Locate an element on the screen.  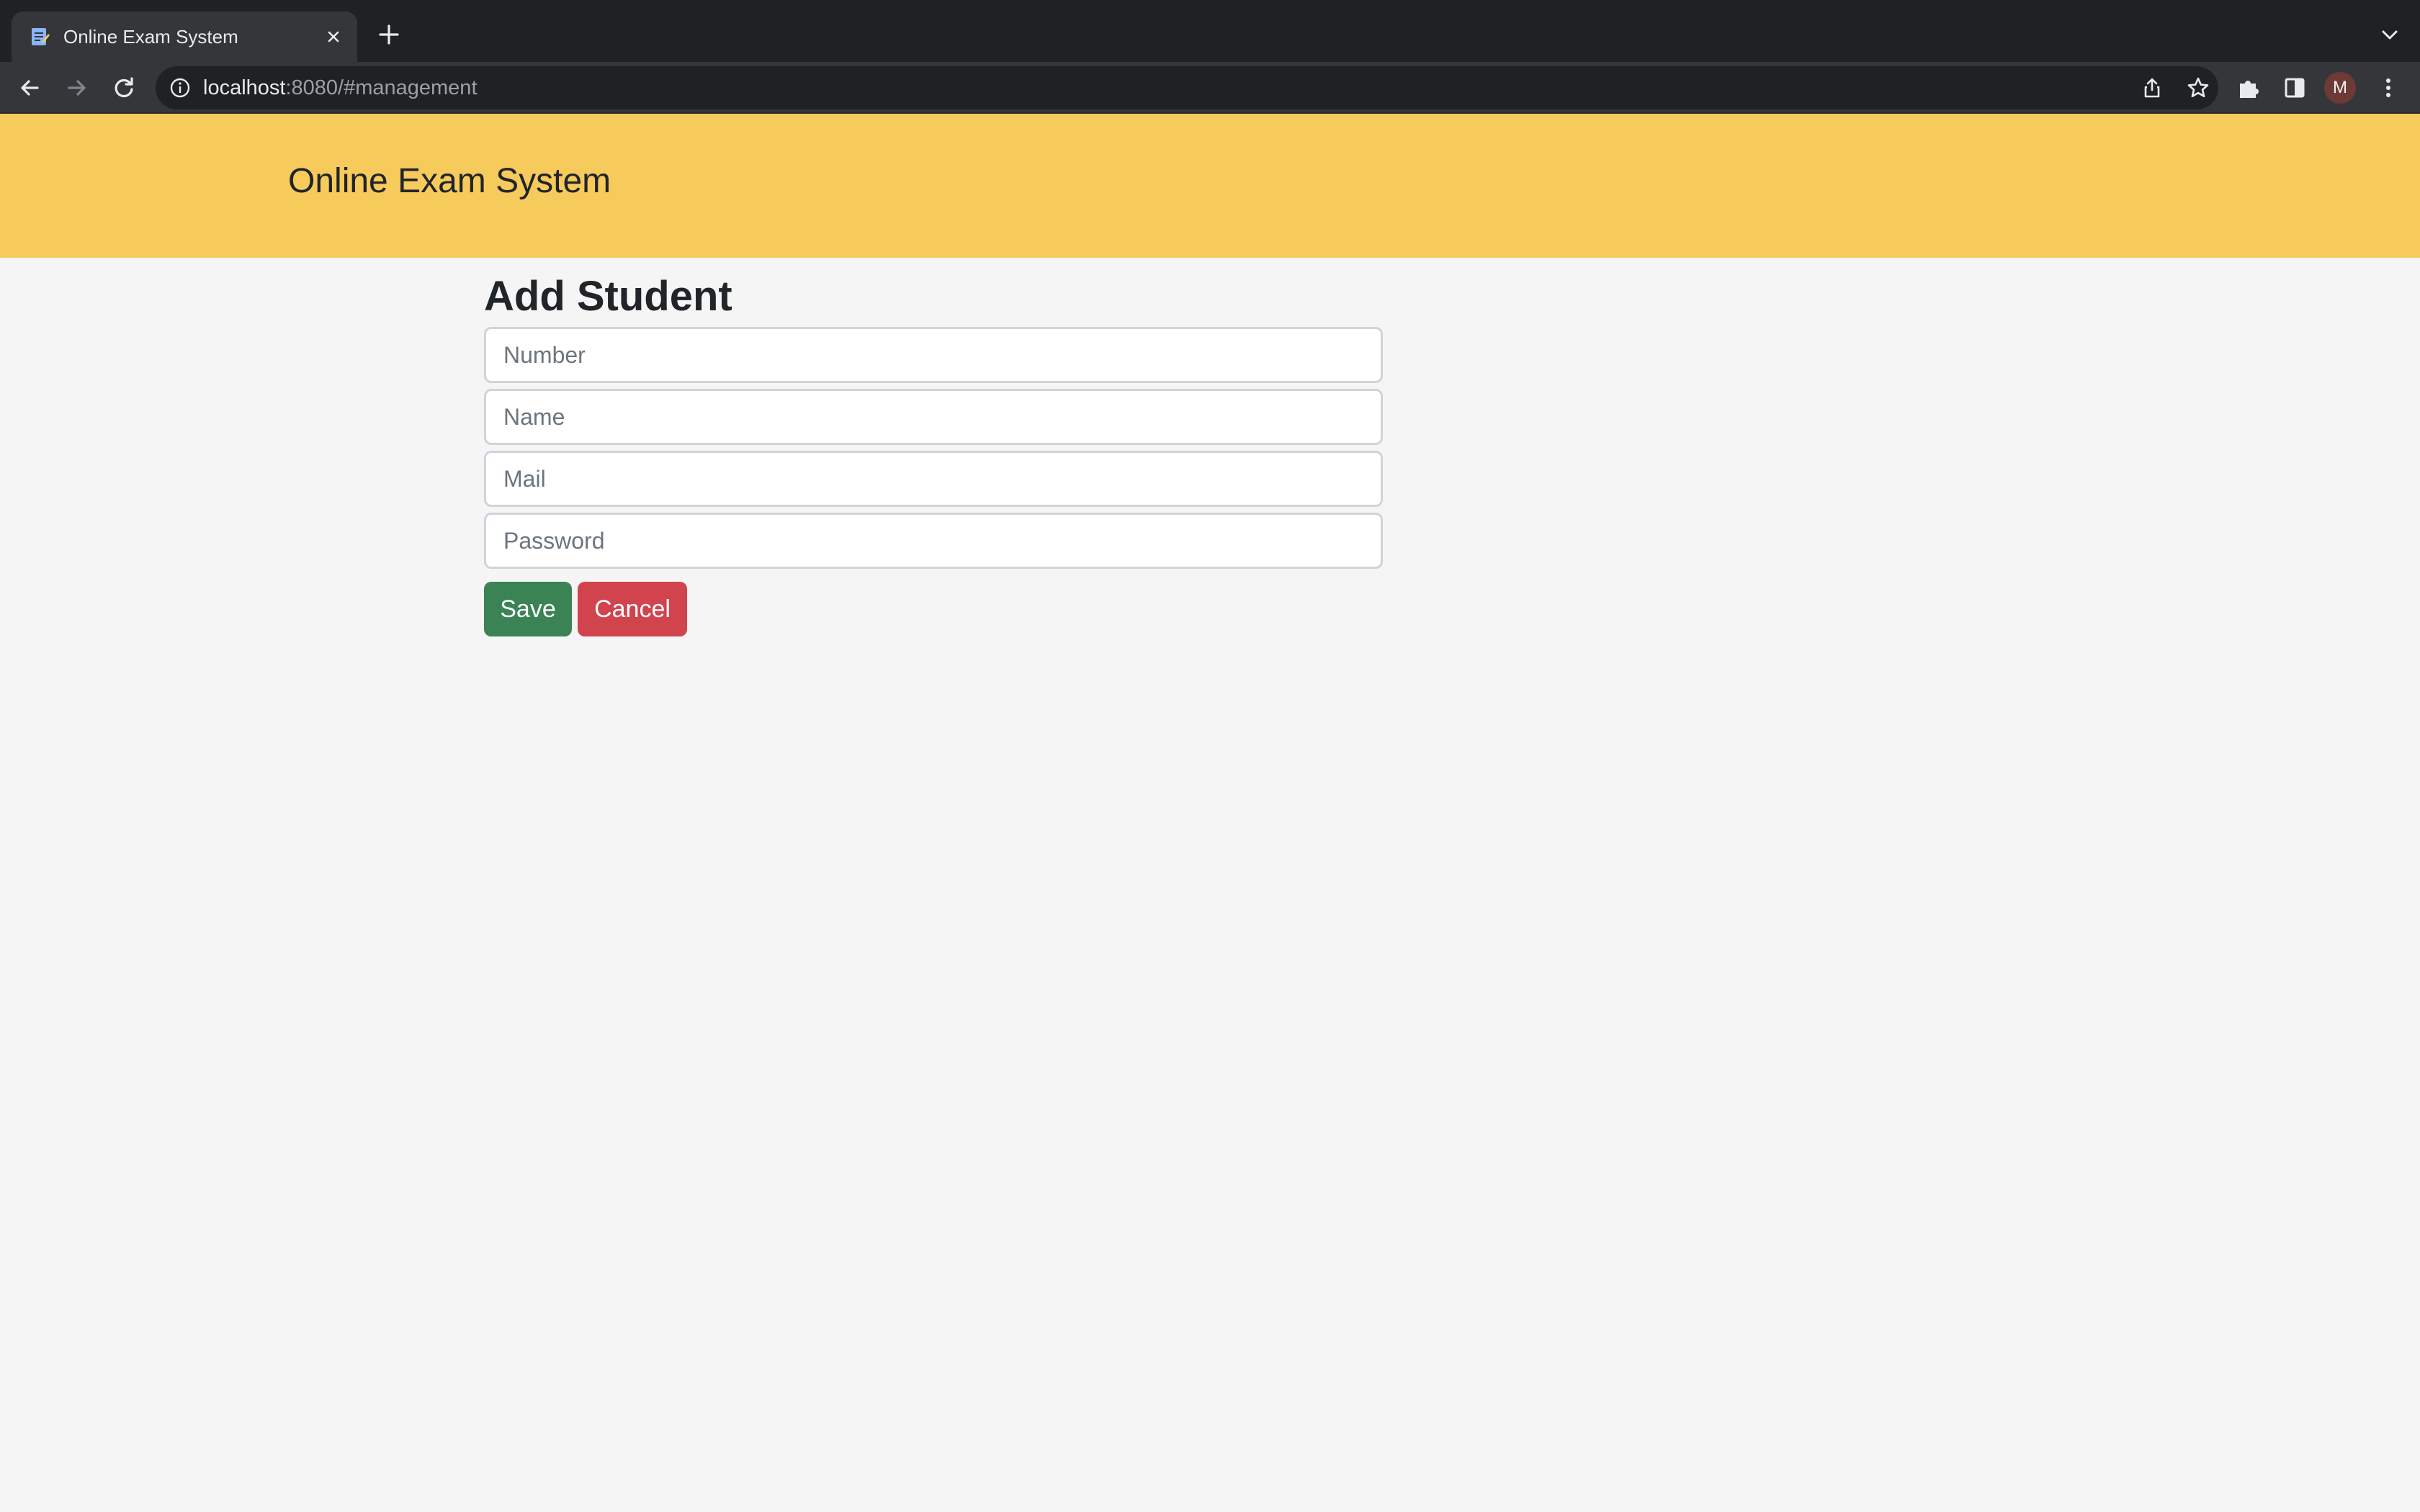
puzzle-icon is located at coordinates (2248, 88).